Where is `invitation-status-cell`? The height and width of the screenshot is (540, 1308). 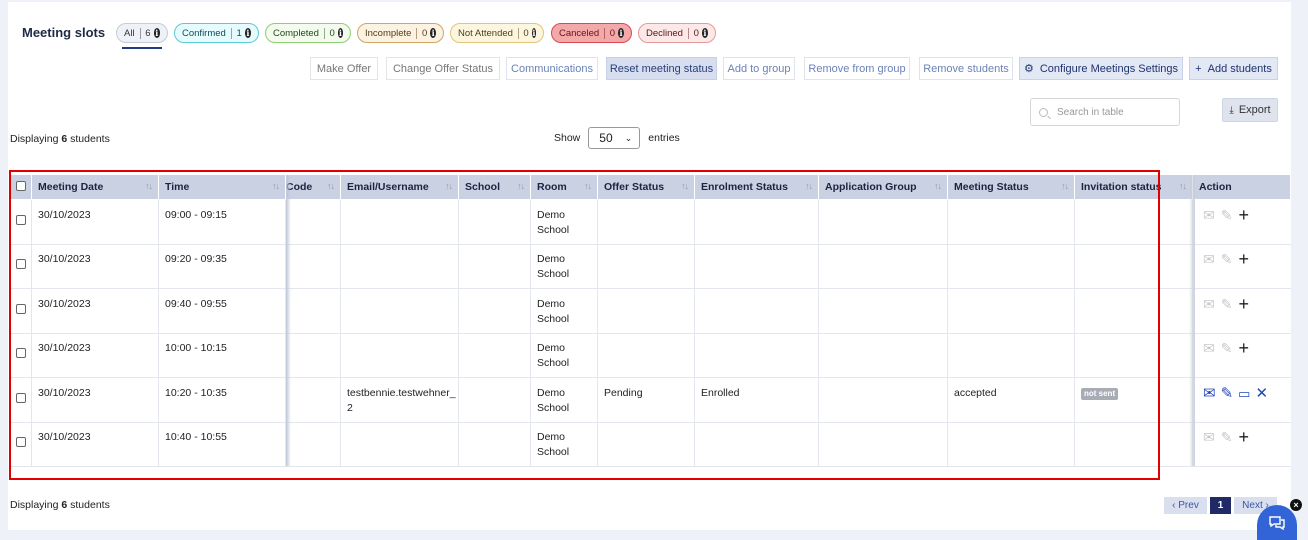 invitation-status-cell is located at coordinates (1134, 311).